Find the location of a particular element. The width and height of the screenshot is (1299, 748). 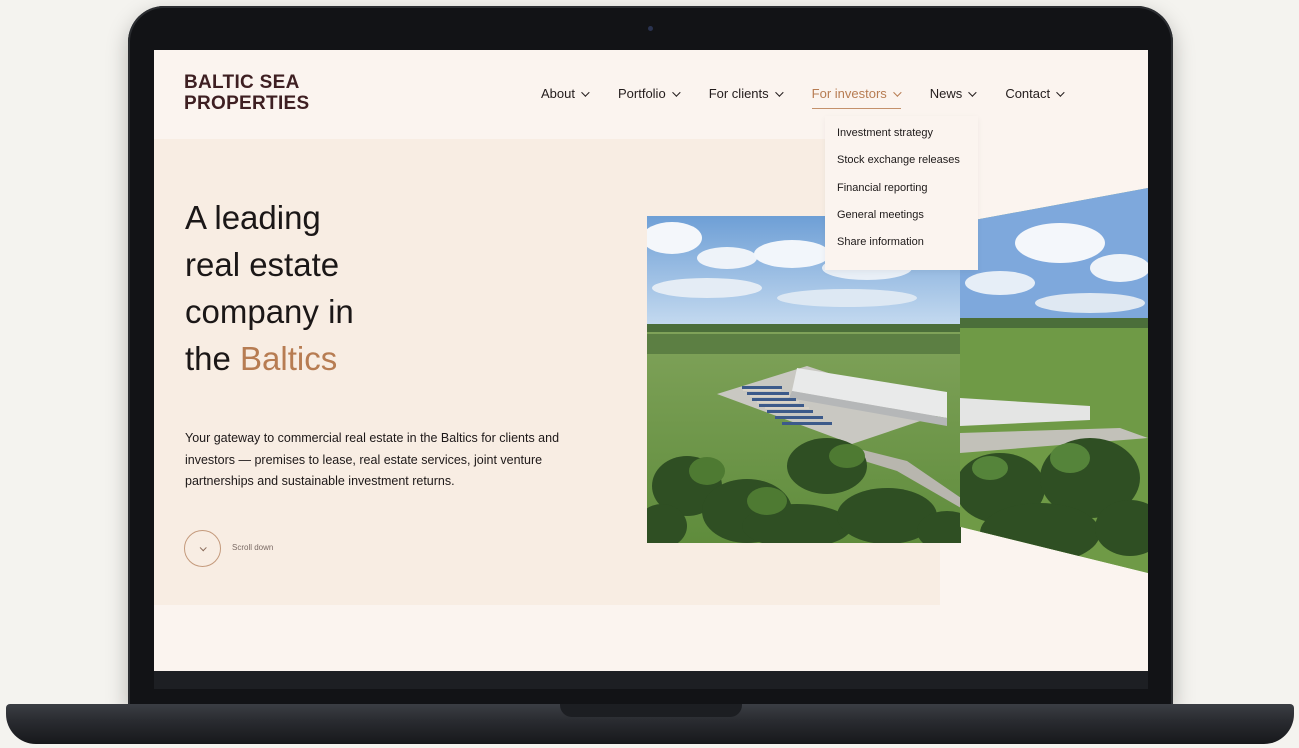

nav-item-label: About is located at coordinates (558, 93).